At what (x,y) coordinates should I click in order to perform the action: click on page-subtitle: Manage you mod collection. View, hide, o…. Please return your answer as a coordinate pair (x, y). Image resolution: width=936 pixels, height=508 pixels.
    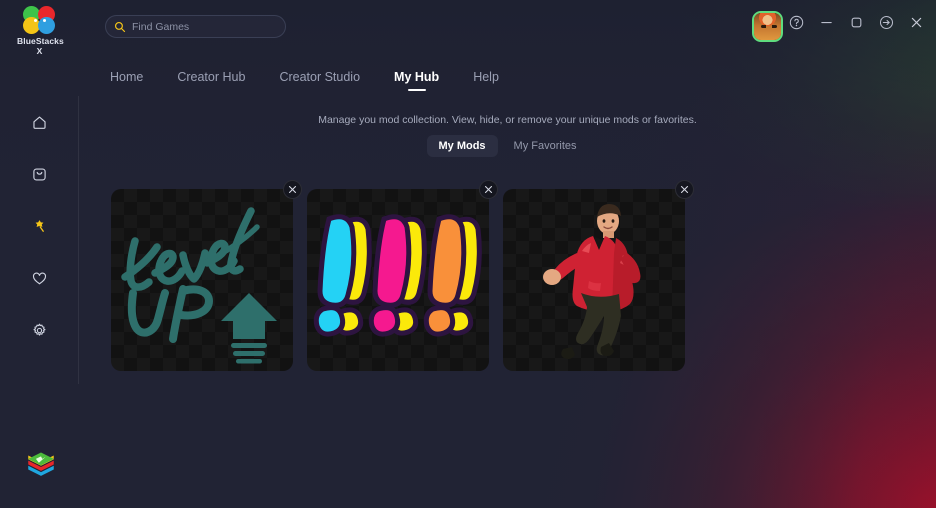
    Looking at the image, I should click on (507, 120).